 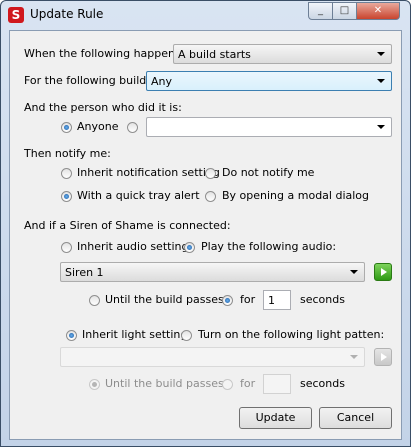 I want to click on light-until-passes-radio, so click(x=94, y=384).